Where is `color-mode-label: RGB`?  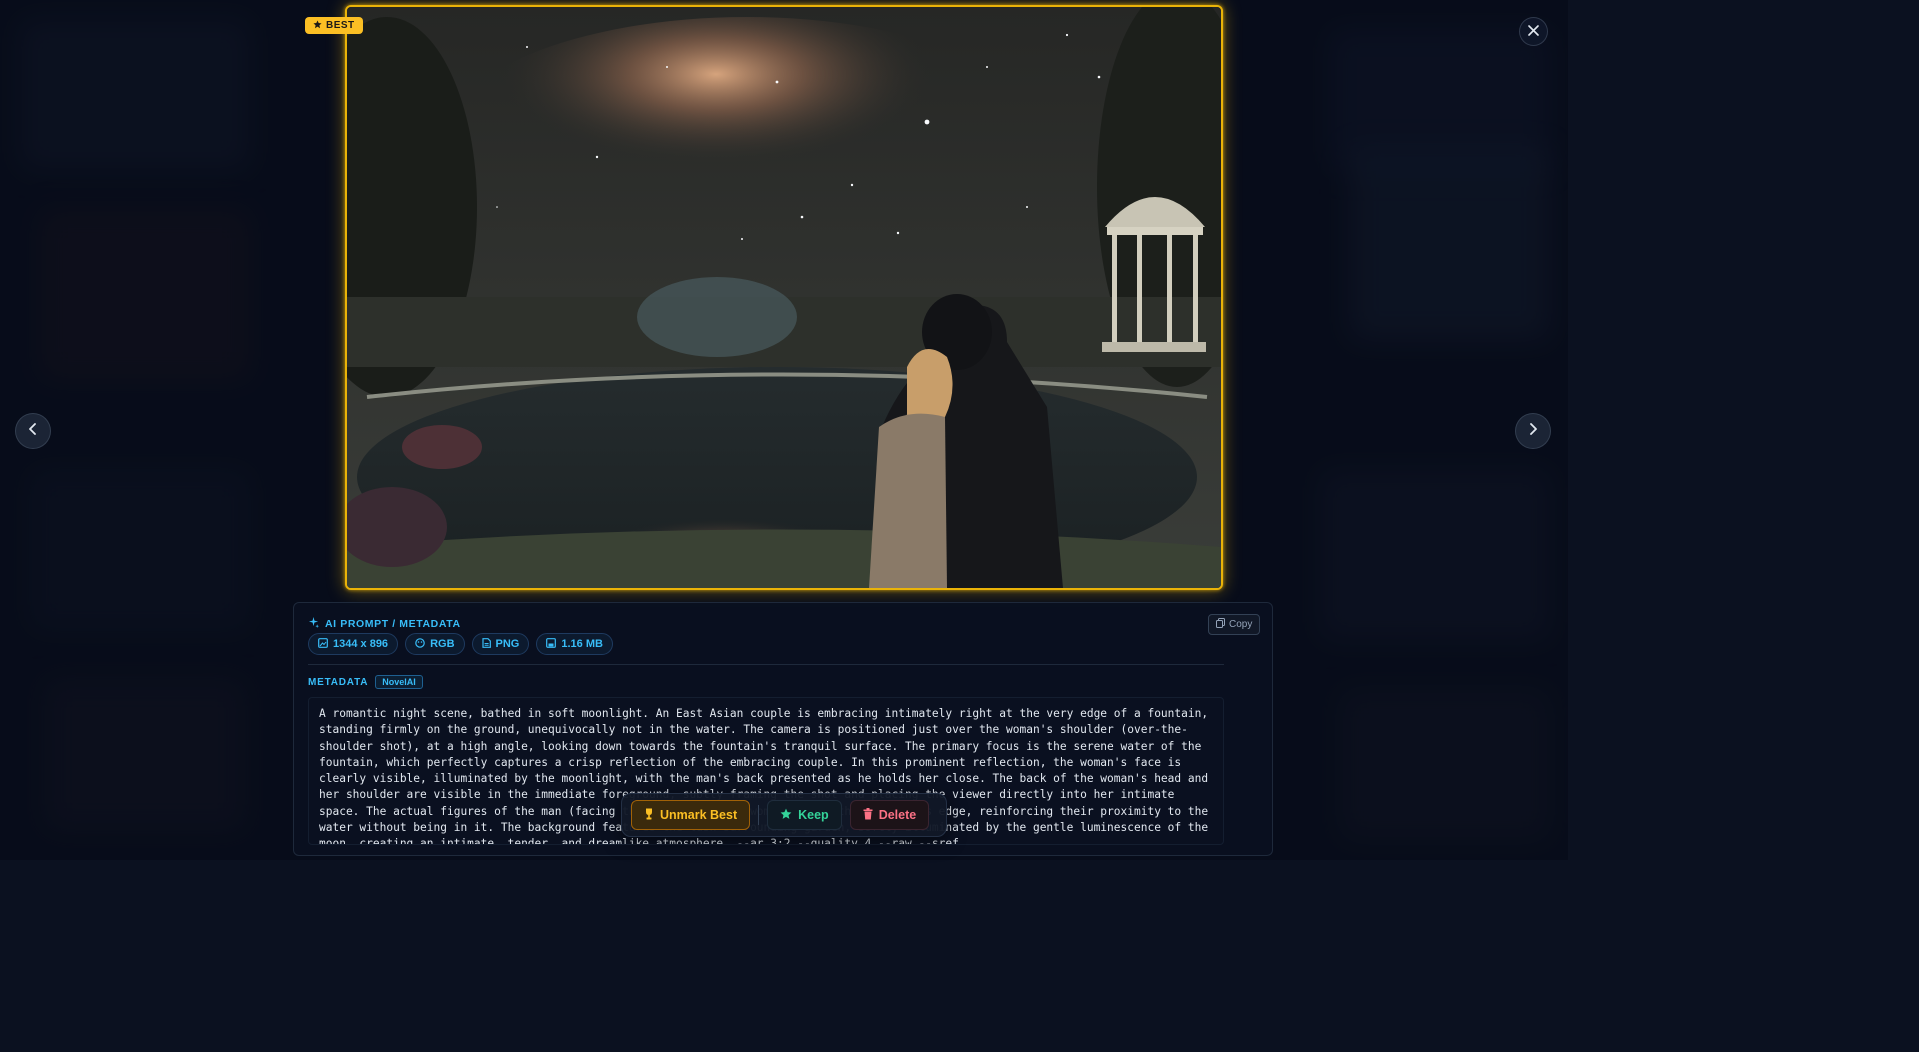
color-mode-label: RGB is located at coordinates (442, 644).